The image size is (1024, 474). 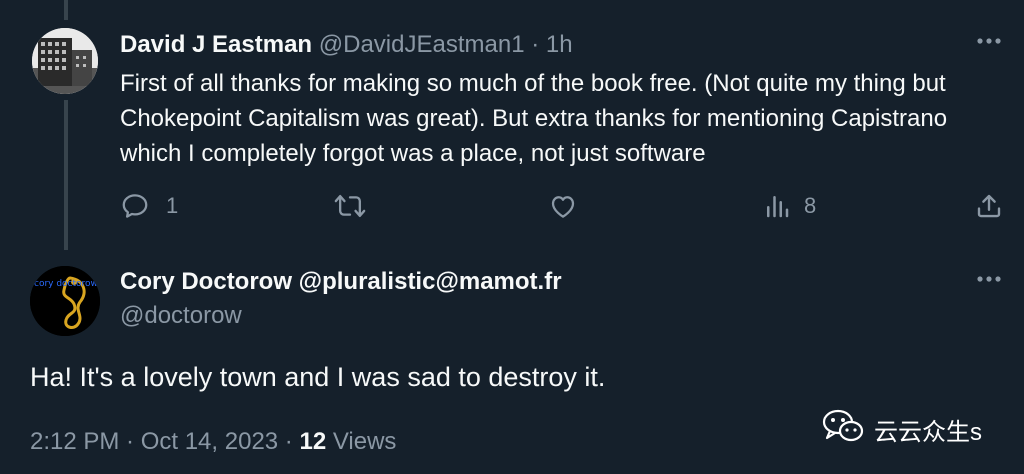 I want to click on reply-button: 1, so click(x=149, y=206).